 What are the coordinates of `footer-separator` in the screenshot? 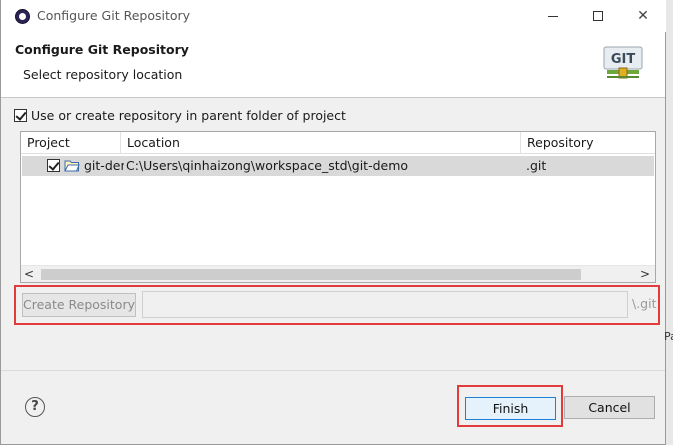 It's located at (333, 370).